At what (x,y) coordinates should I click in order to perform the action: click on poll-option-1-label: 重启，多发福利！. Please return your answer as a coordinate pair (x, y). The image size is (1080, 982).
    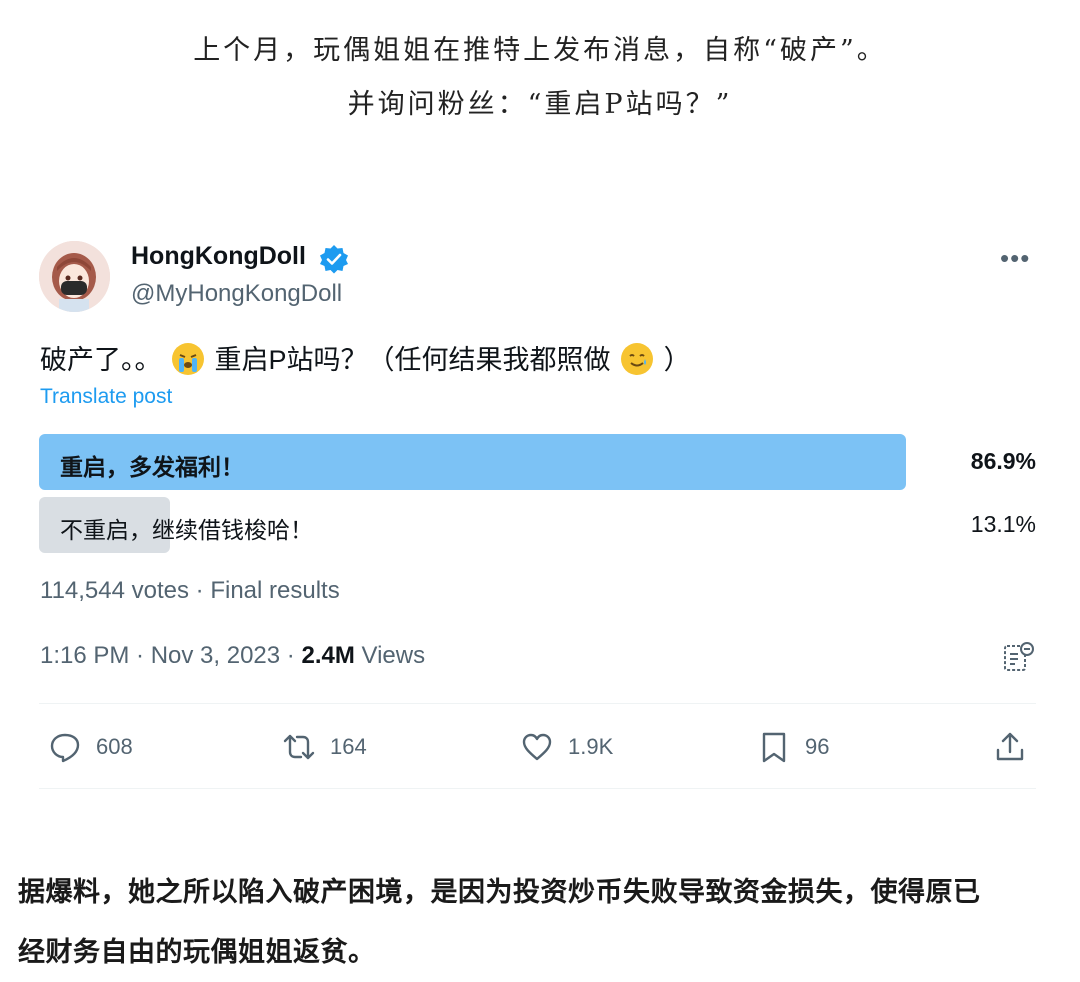
    Looking at the image, I should click on (152, 467).